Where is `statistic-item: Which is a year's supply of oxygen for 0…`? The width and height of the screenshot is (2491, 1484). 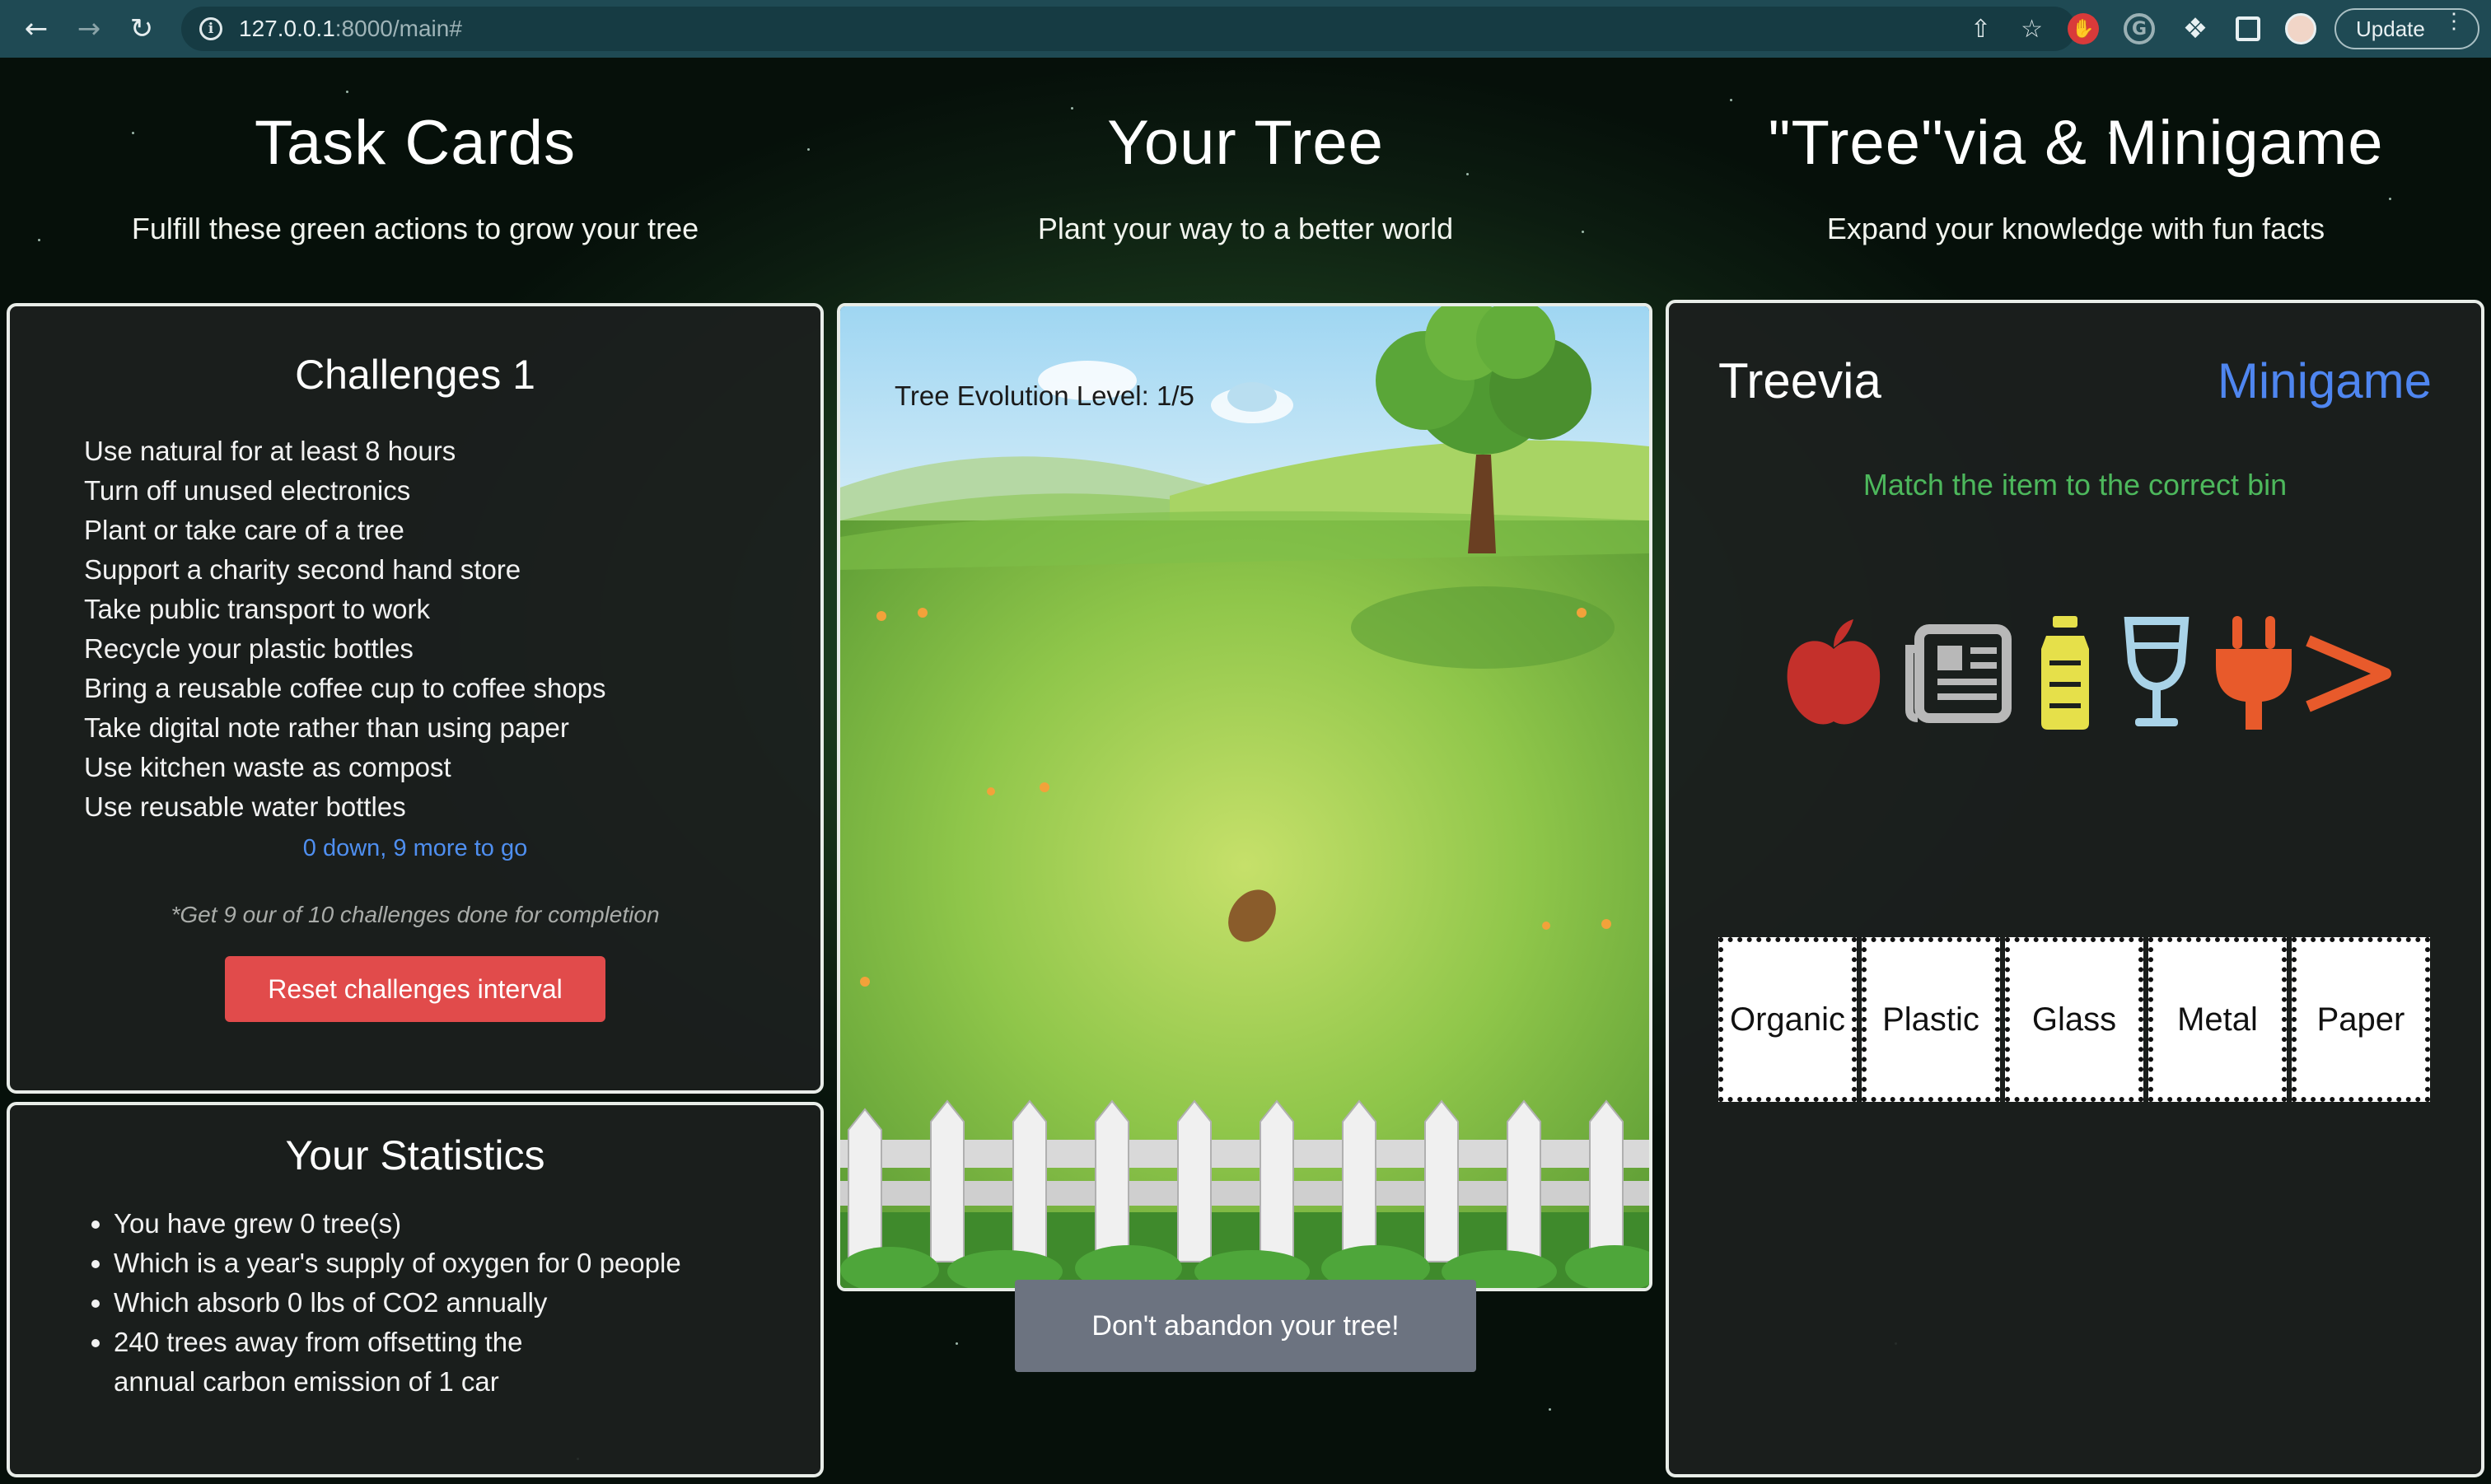
statistic-item: Which is a year's supply of oxygen for 0… is located at coordinates (467, 1263).